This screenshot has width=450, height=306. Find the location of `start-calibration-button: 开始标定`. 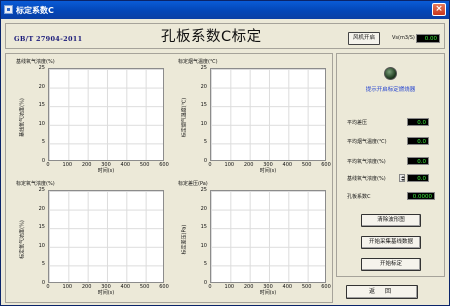

start-calibration-button: 开始标定 is located at coordinates (391, 264).